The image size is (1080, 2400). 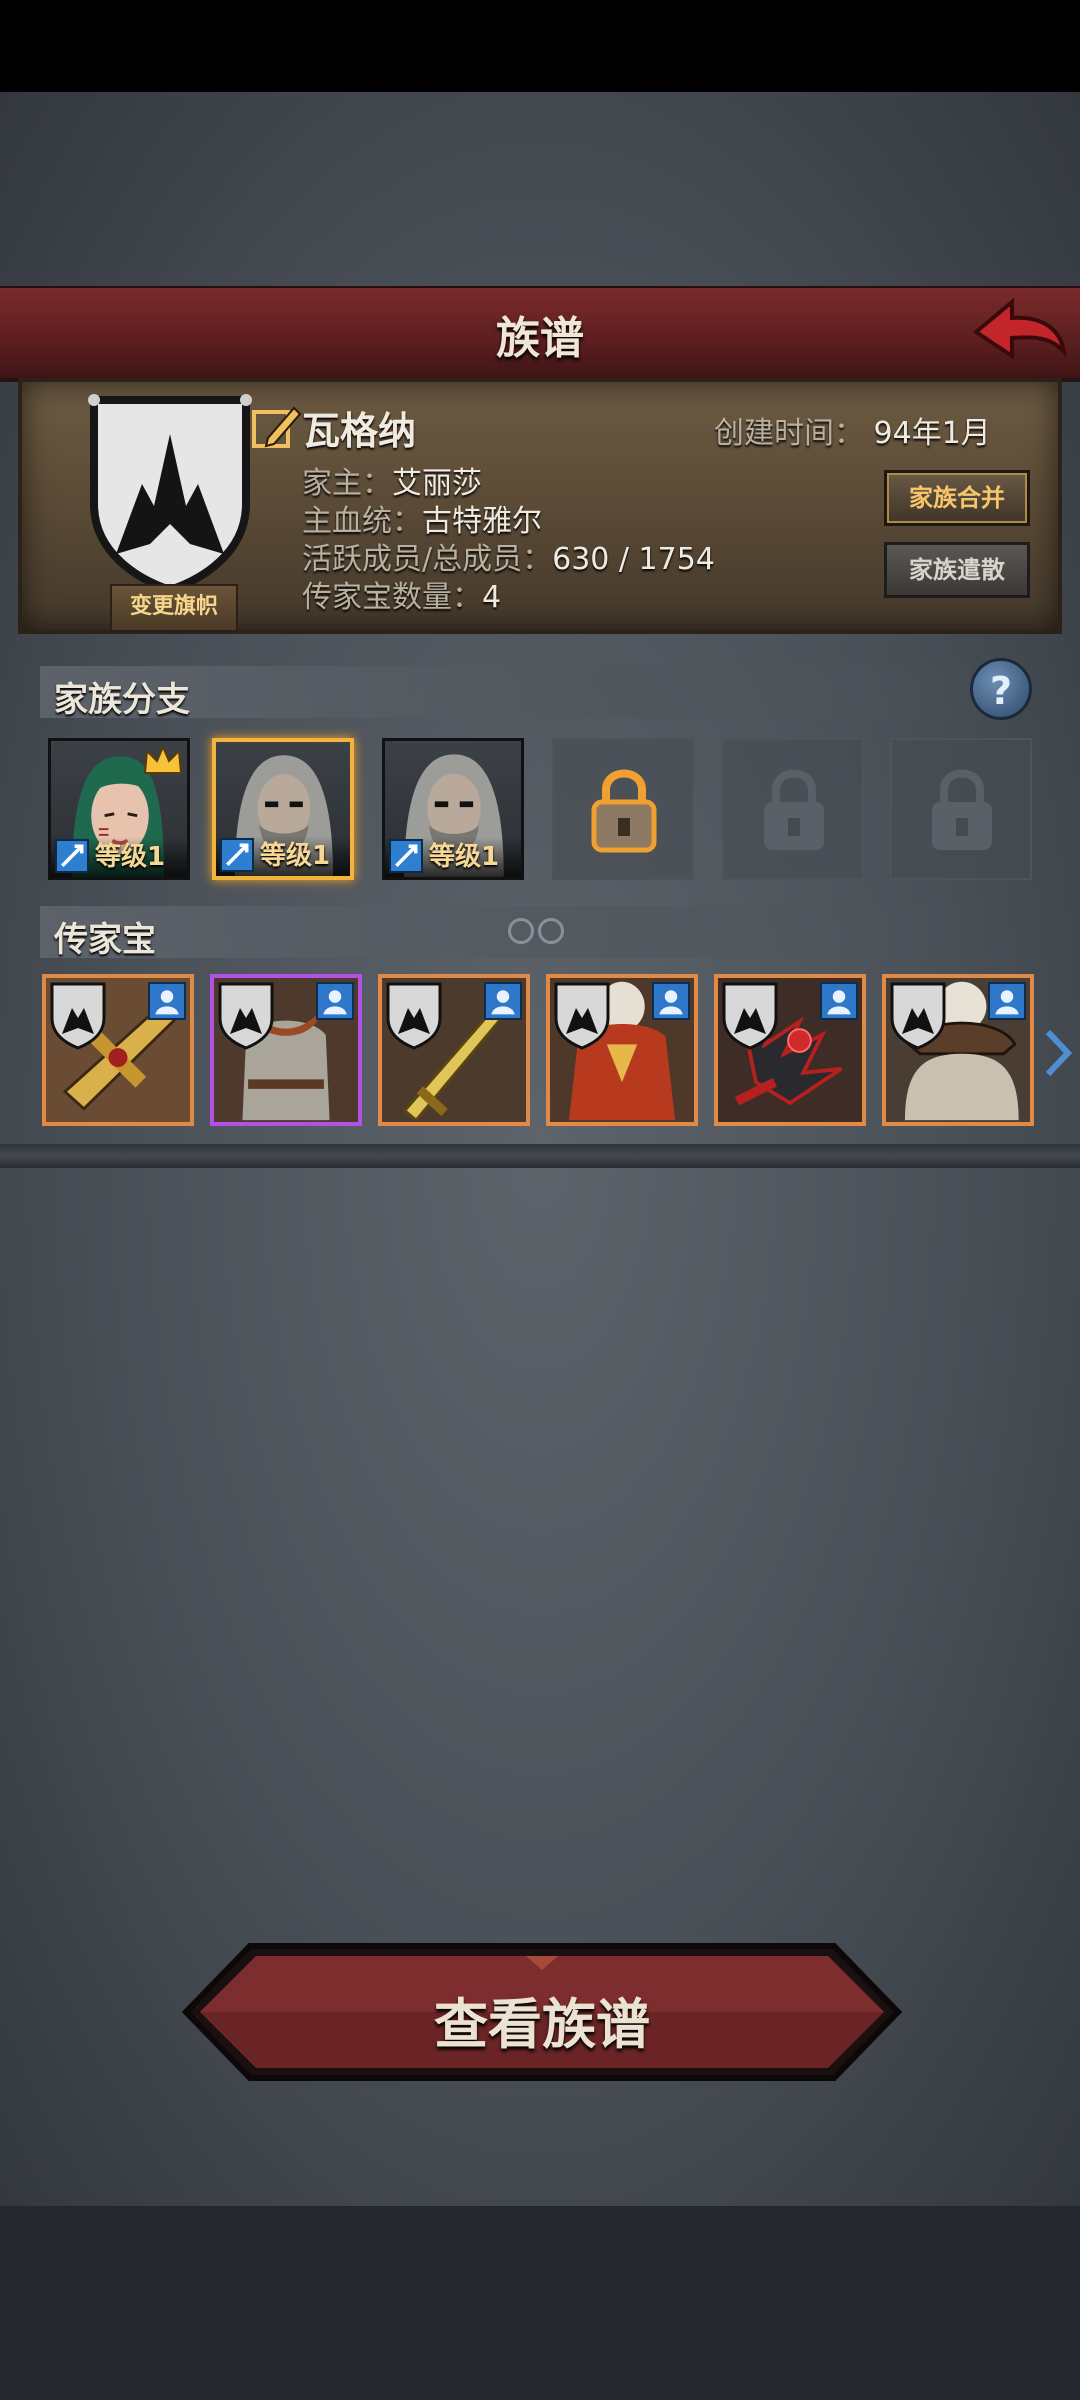 I want to click on heirloom-count-value: 4, so click(x=492, y=597).